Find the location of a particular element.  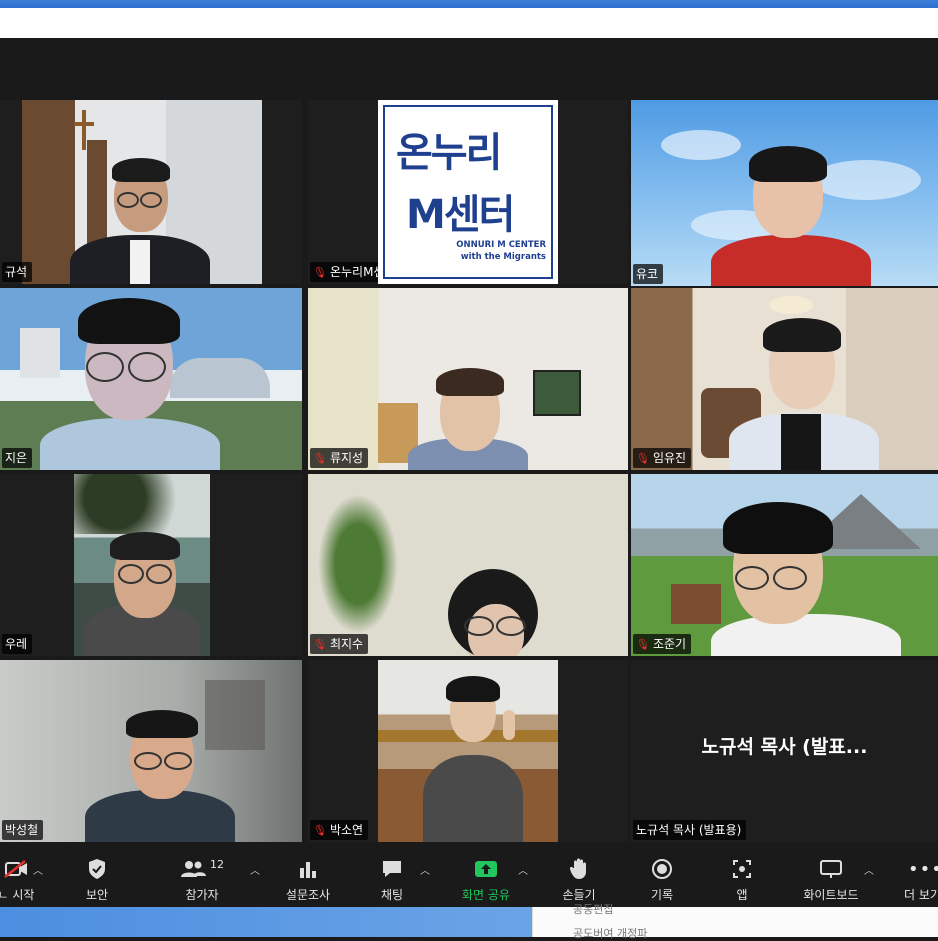

video-tile-ure: 우레 is located at coordinates (151, 565).